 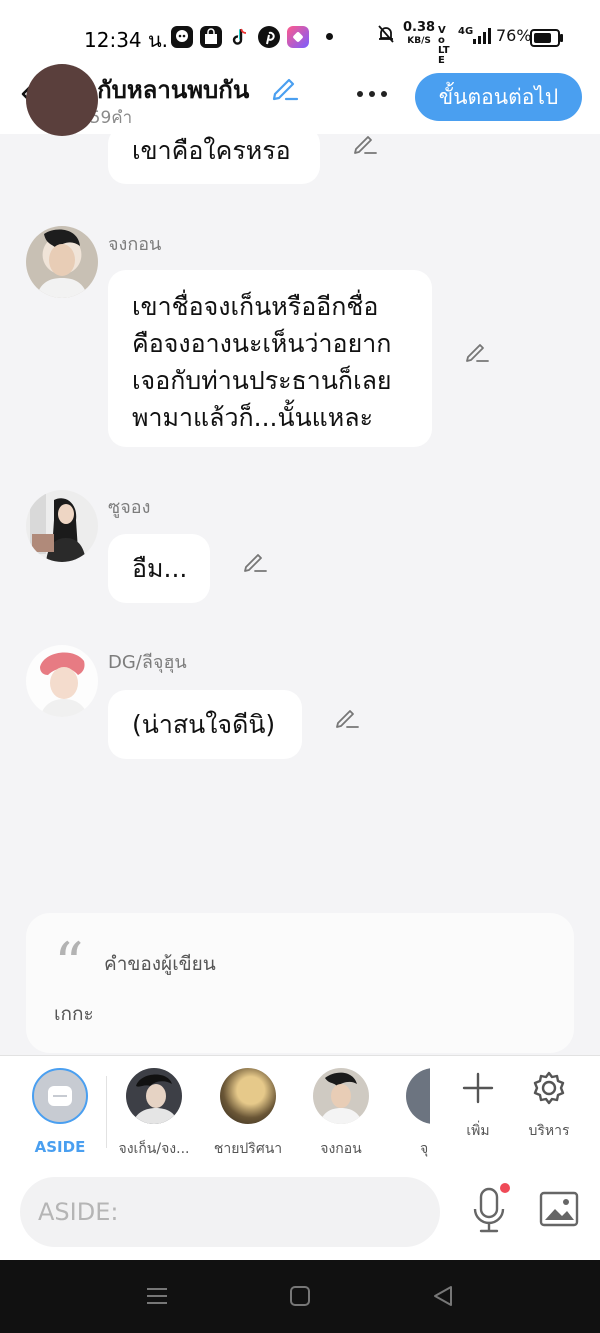 I want to click on character-aside: ASIDE, so click(x=60, y=1112).